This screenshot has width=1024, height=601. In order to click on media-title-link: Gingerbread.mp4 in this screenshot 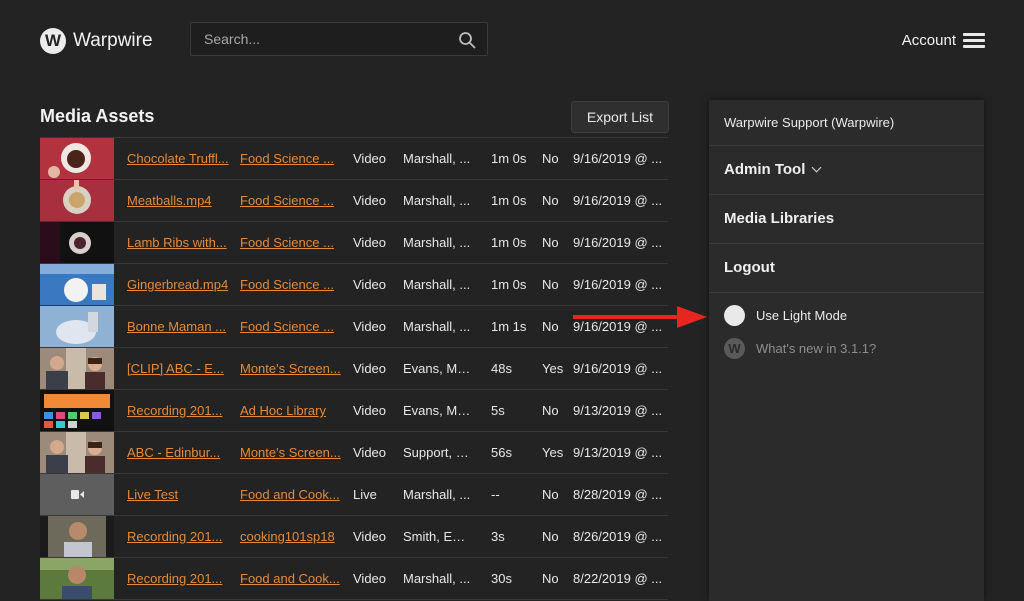, I will do `click(178, 284)`.